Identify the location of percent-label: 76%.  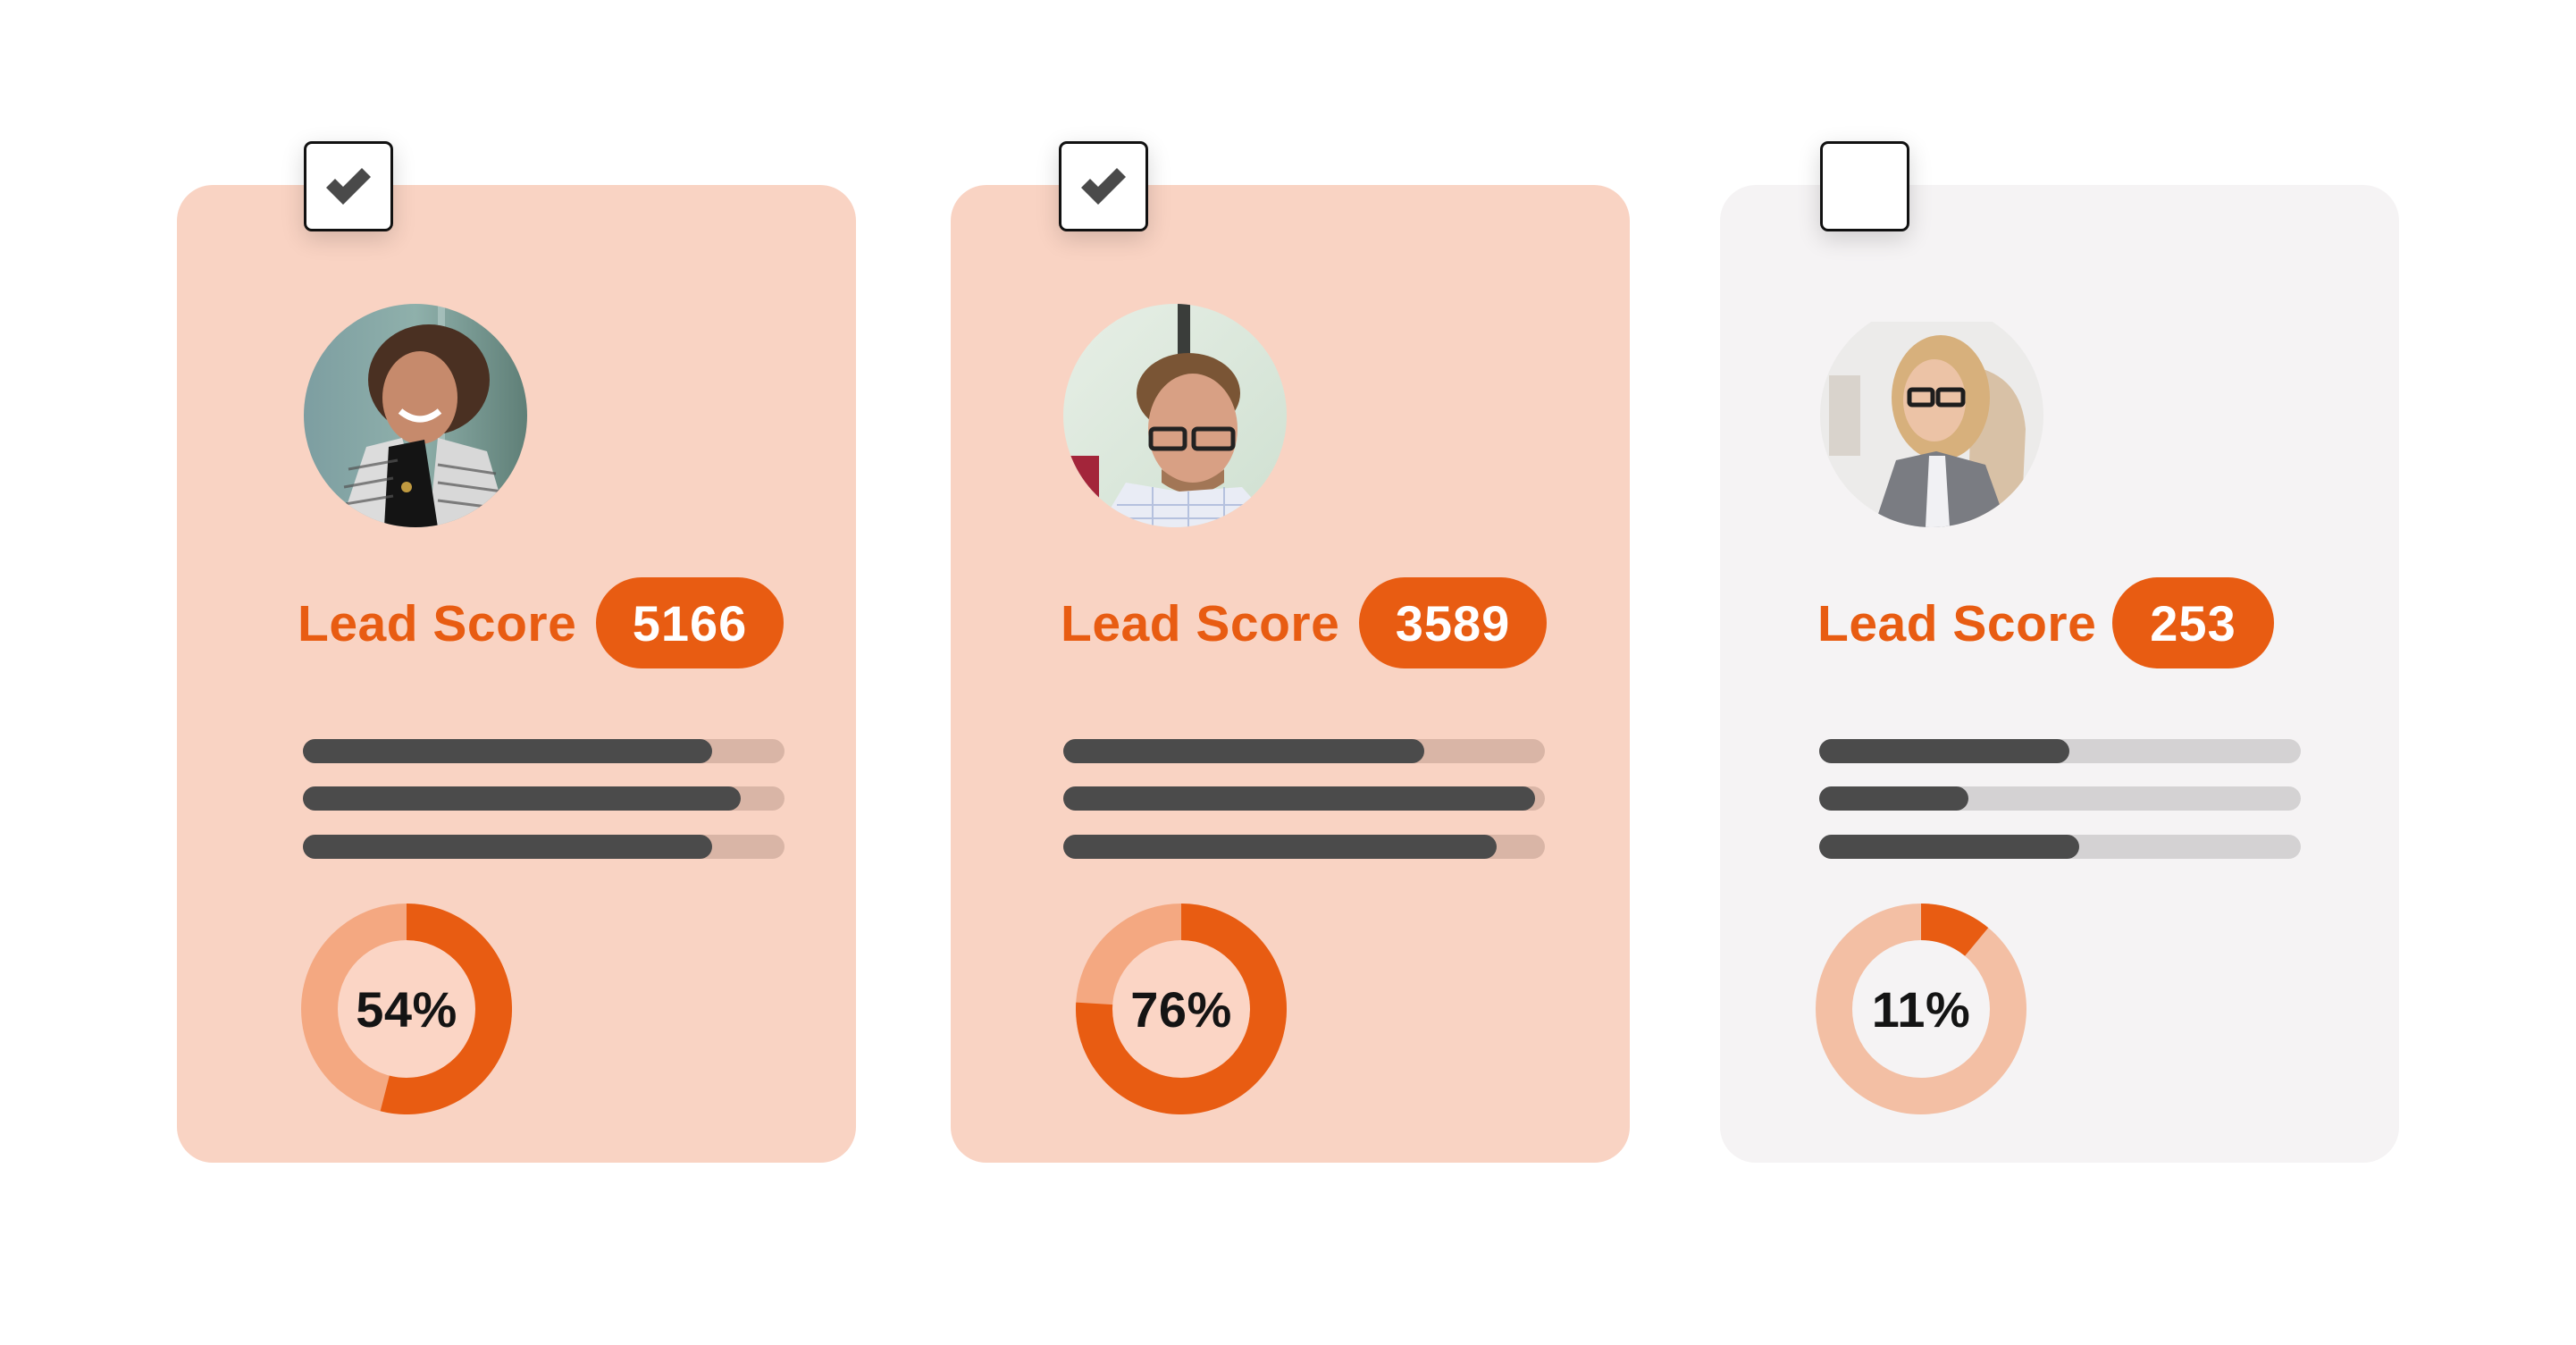
(1181, 1009).